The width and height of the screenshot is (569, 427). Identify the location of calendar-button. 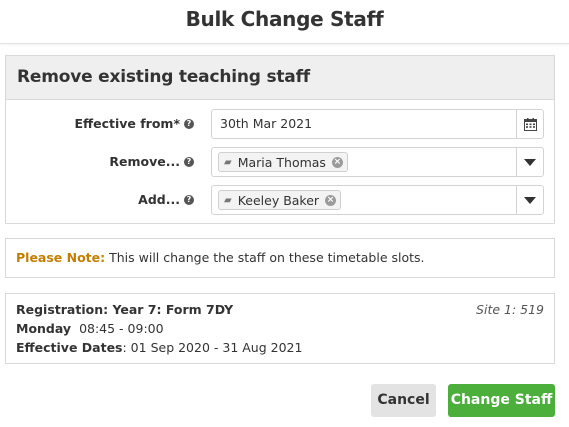
(529, 124).